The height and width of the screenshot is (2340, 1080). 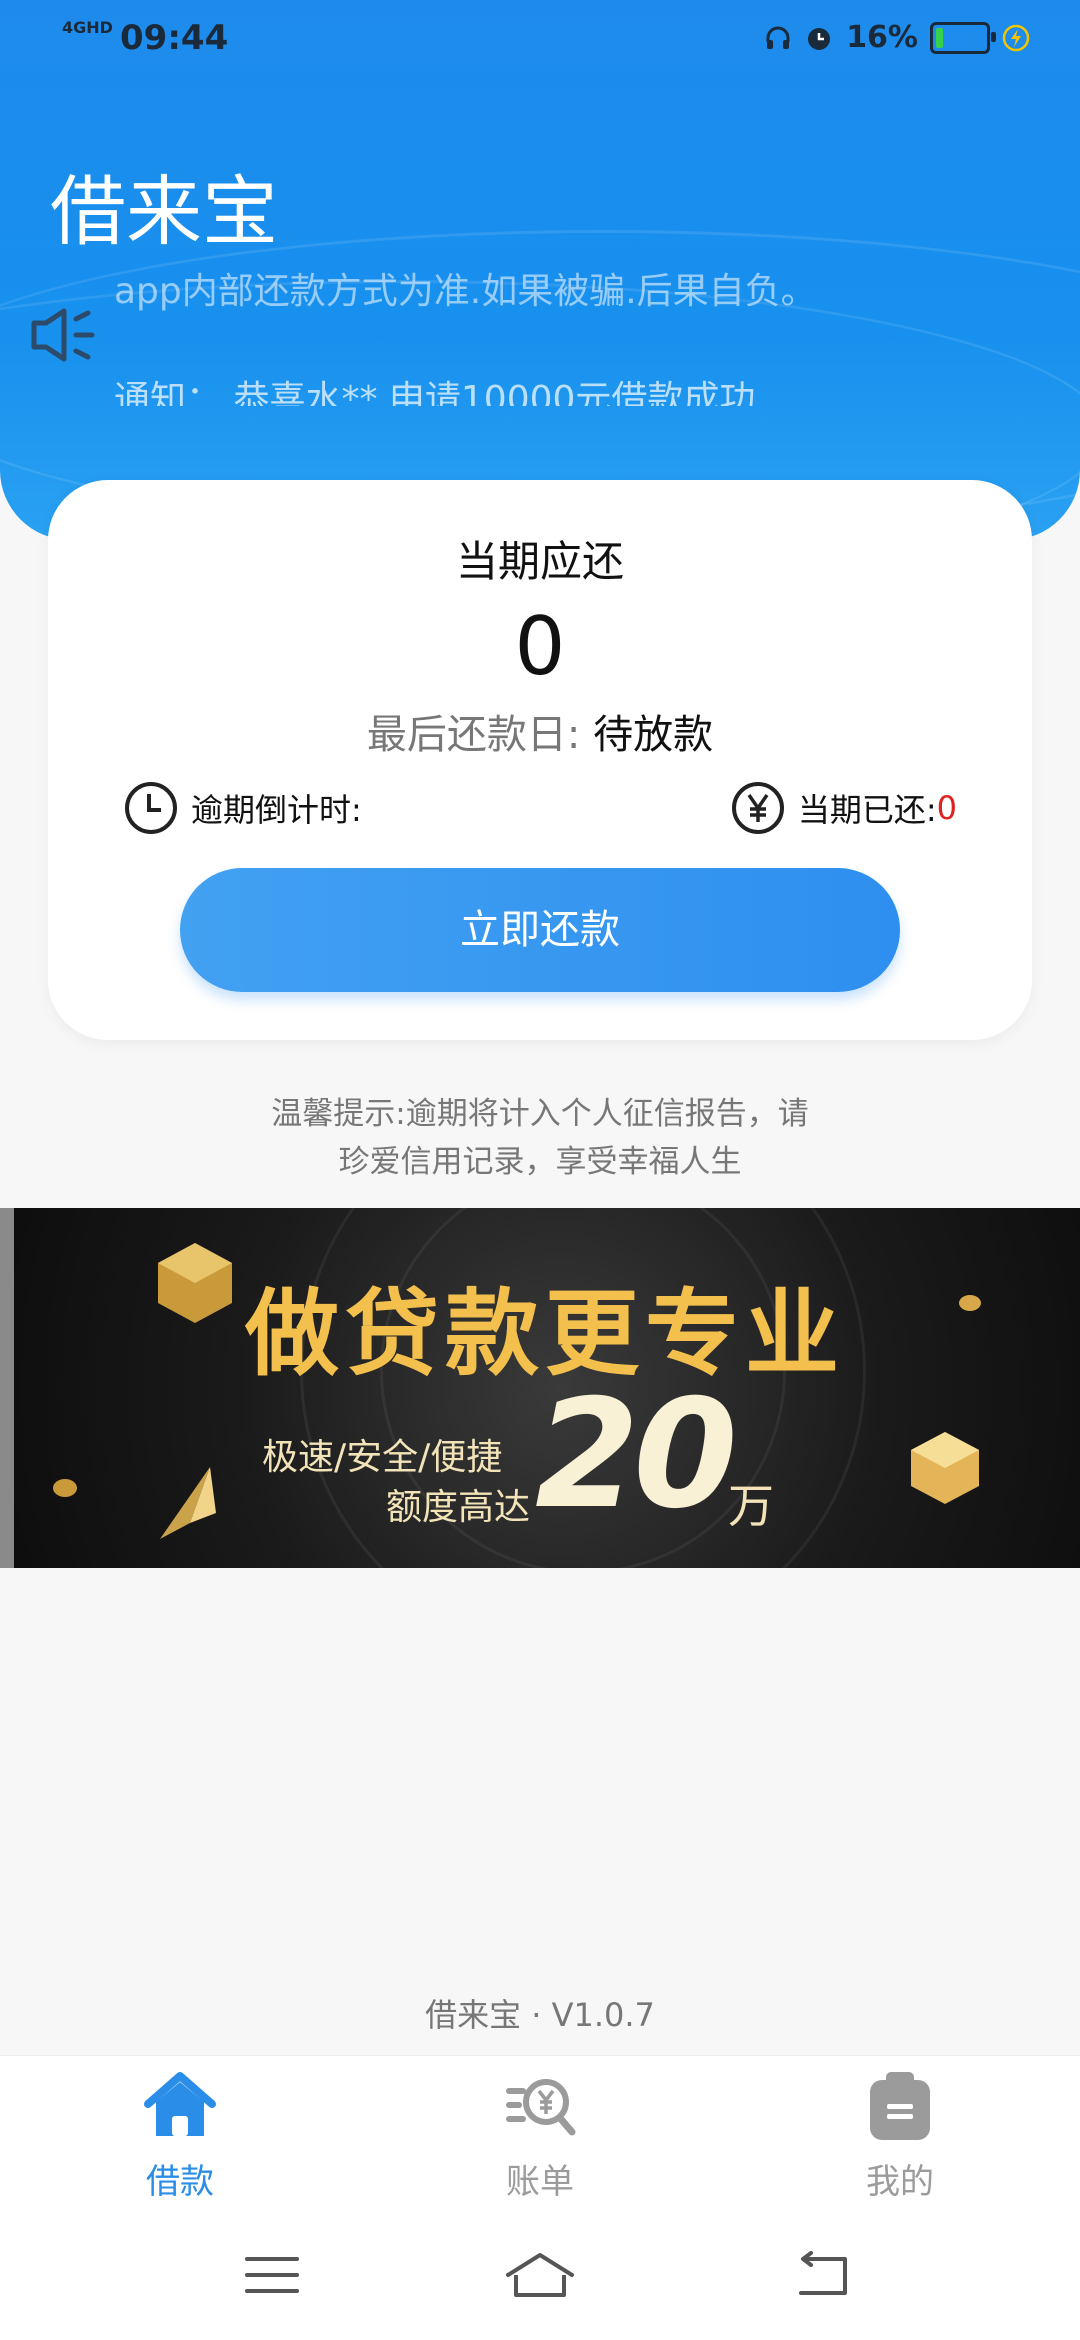 I want to click on tab-loan: 借款, so click(x=180, y=2134).